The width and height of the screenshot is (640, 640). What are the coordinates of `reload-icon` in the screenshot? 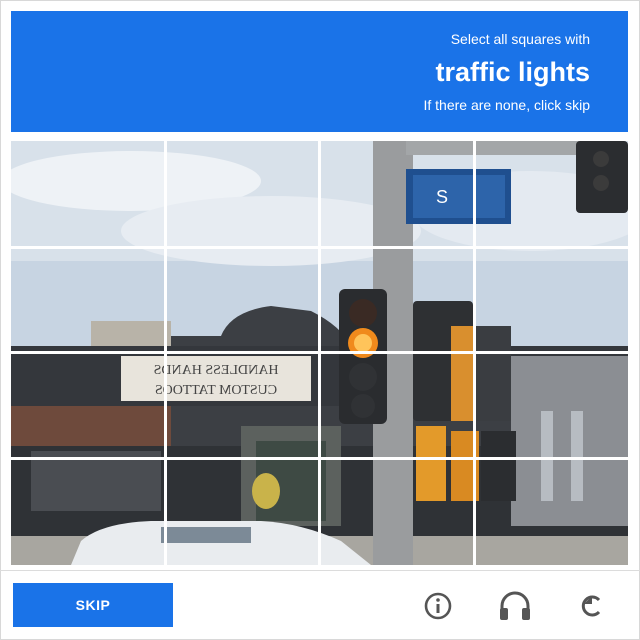 It's located at (592, 606).